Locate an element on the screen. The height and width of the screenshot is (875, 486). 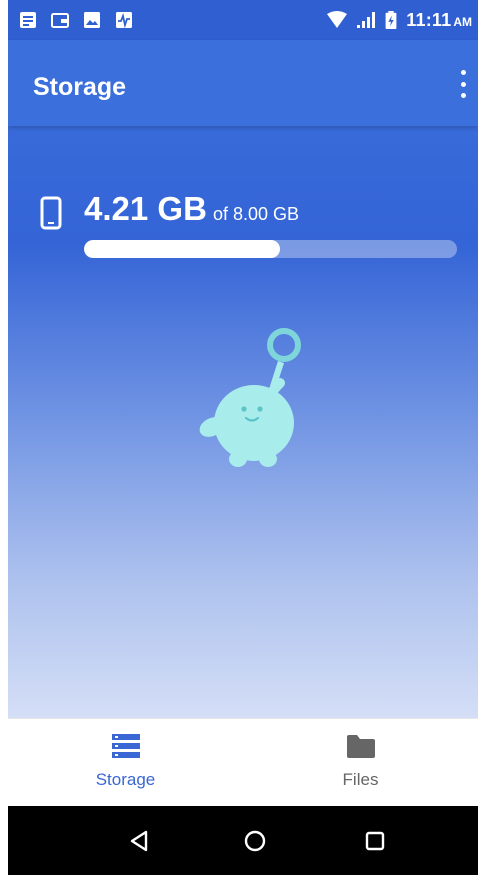
app-bar: Storage is located at coordinates (243, 83).